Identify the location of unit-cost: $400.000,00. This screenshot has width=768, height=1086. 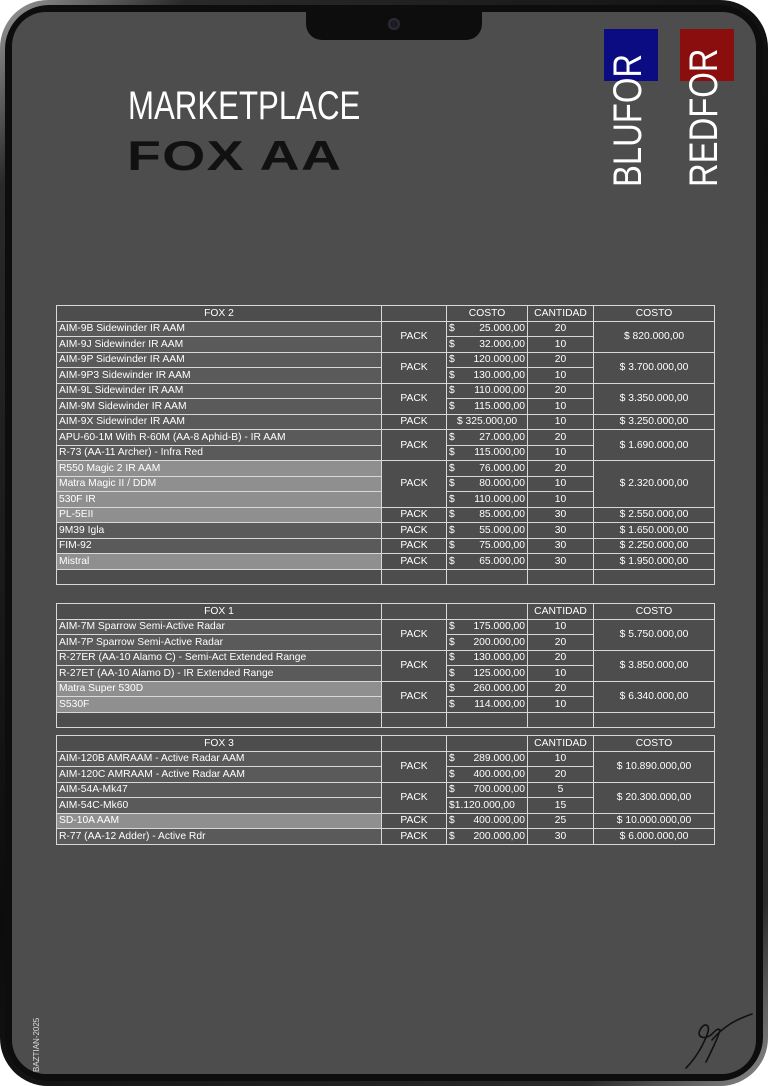
(487, 820).